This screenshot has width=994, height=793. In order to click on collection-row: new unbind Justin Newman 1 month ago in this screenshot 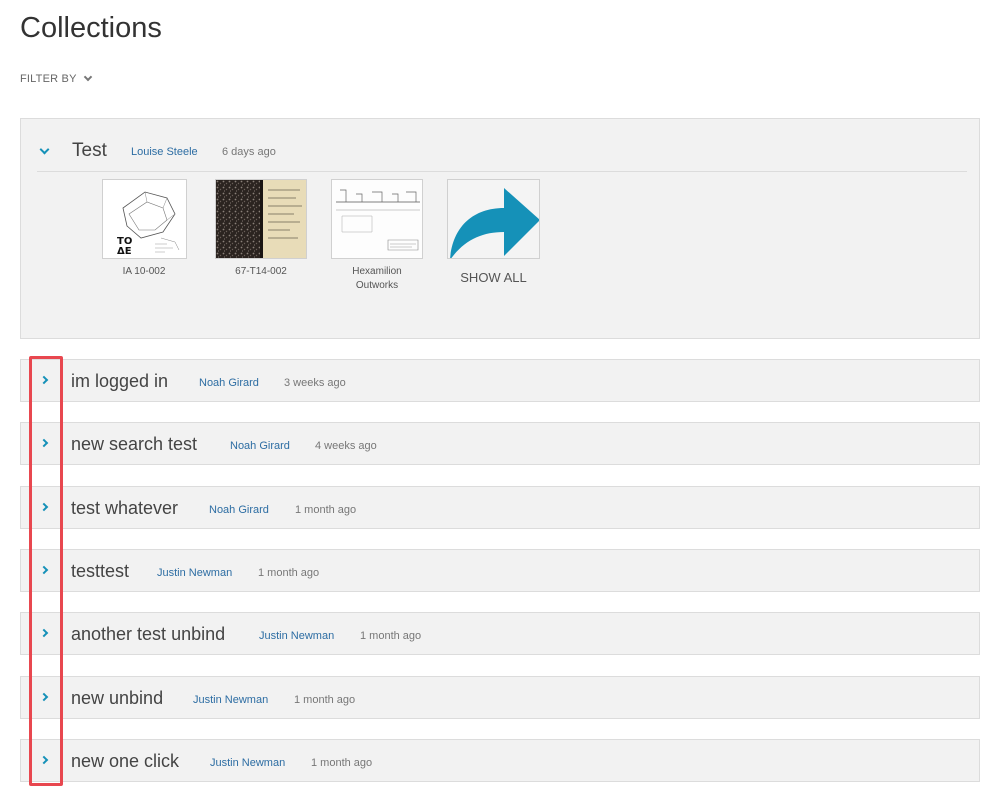, I will do `click(500, 697)`.